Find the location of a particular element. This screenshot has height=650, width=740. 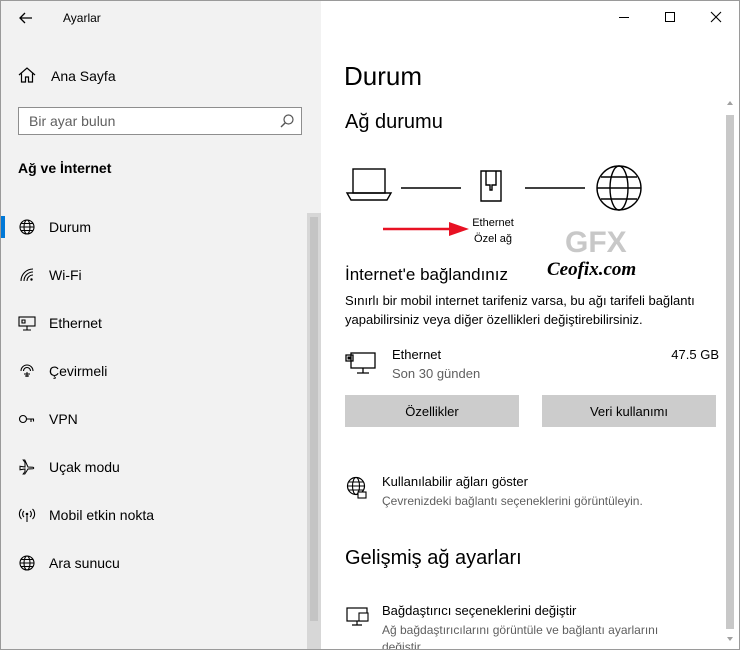

data-usage-amount: 47.5 GB is located at coordinates (695, 354).